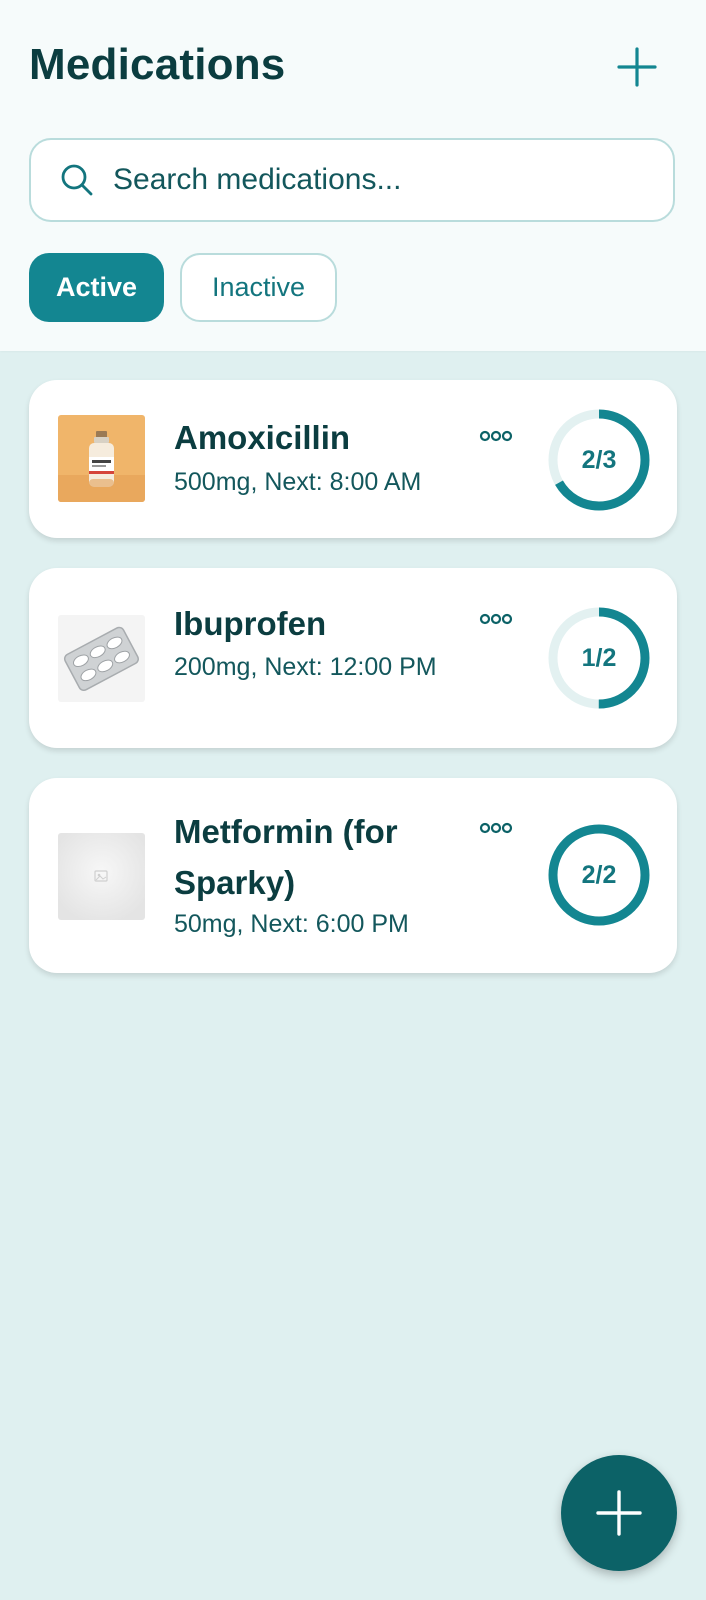 The height and width of the screenshot is (1600, 706). I want to click on medication-detail: 500mg, Next: 8:00 AM, so click(298, 482).